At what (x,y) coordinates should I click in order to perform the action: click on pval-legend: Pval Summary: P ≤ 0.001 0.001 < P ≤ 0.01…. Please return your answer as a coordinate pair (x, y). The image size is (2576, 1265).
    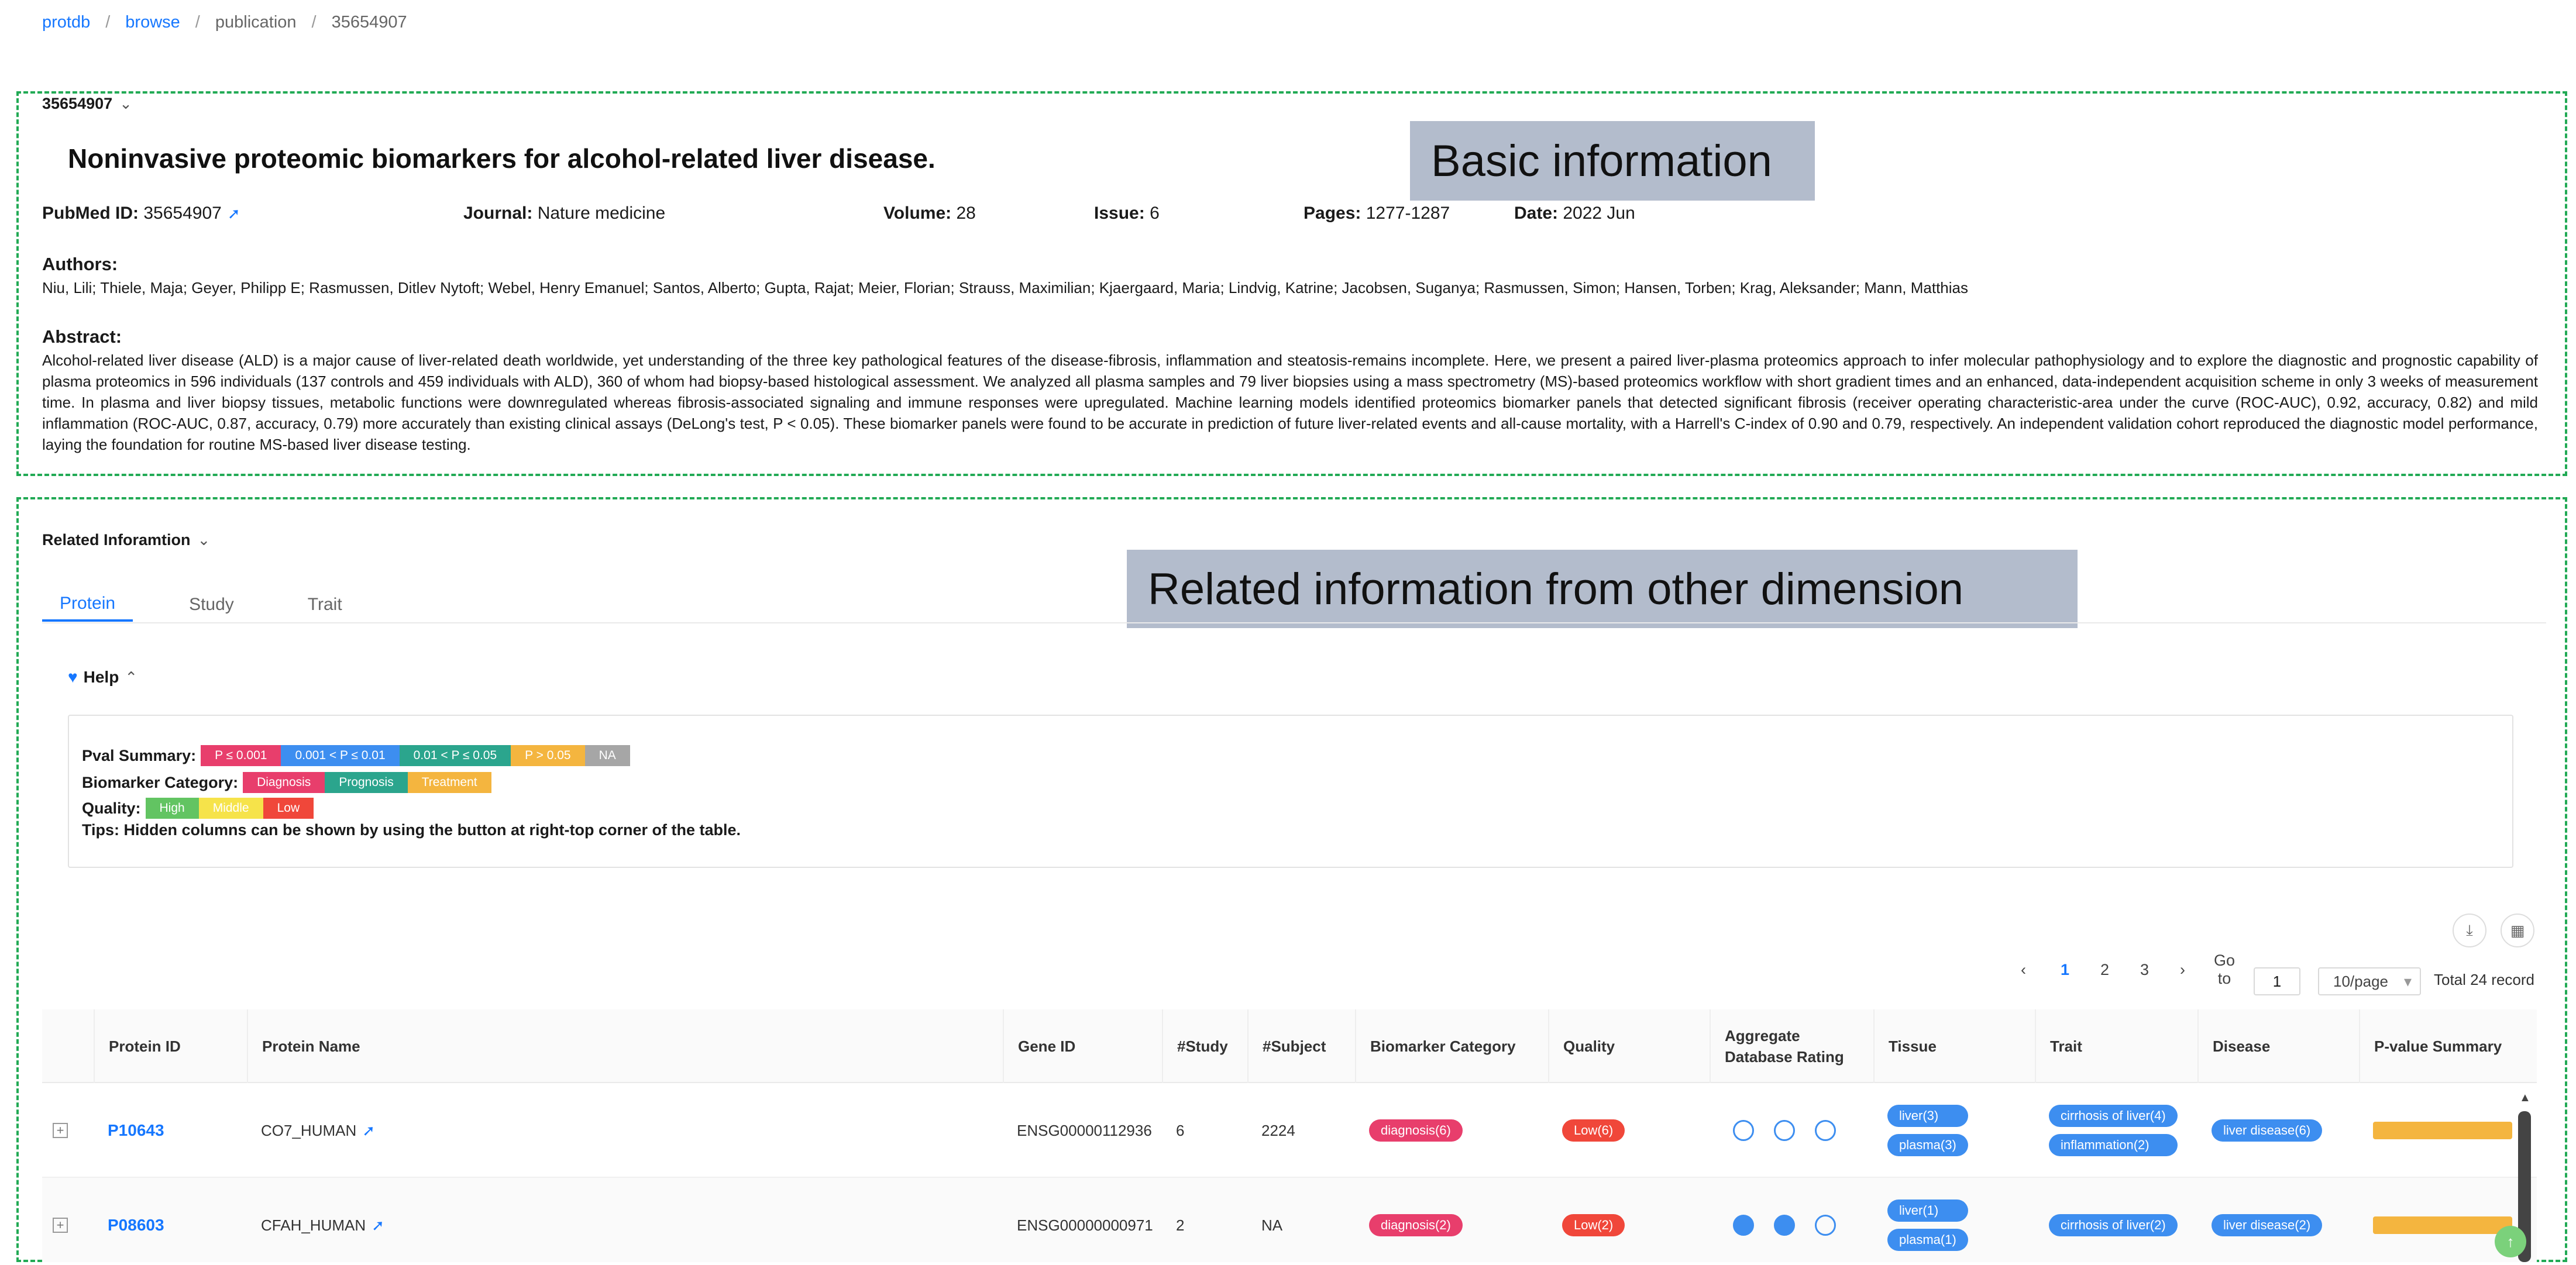
    Looking at the image, I should click on (356, 755).